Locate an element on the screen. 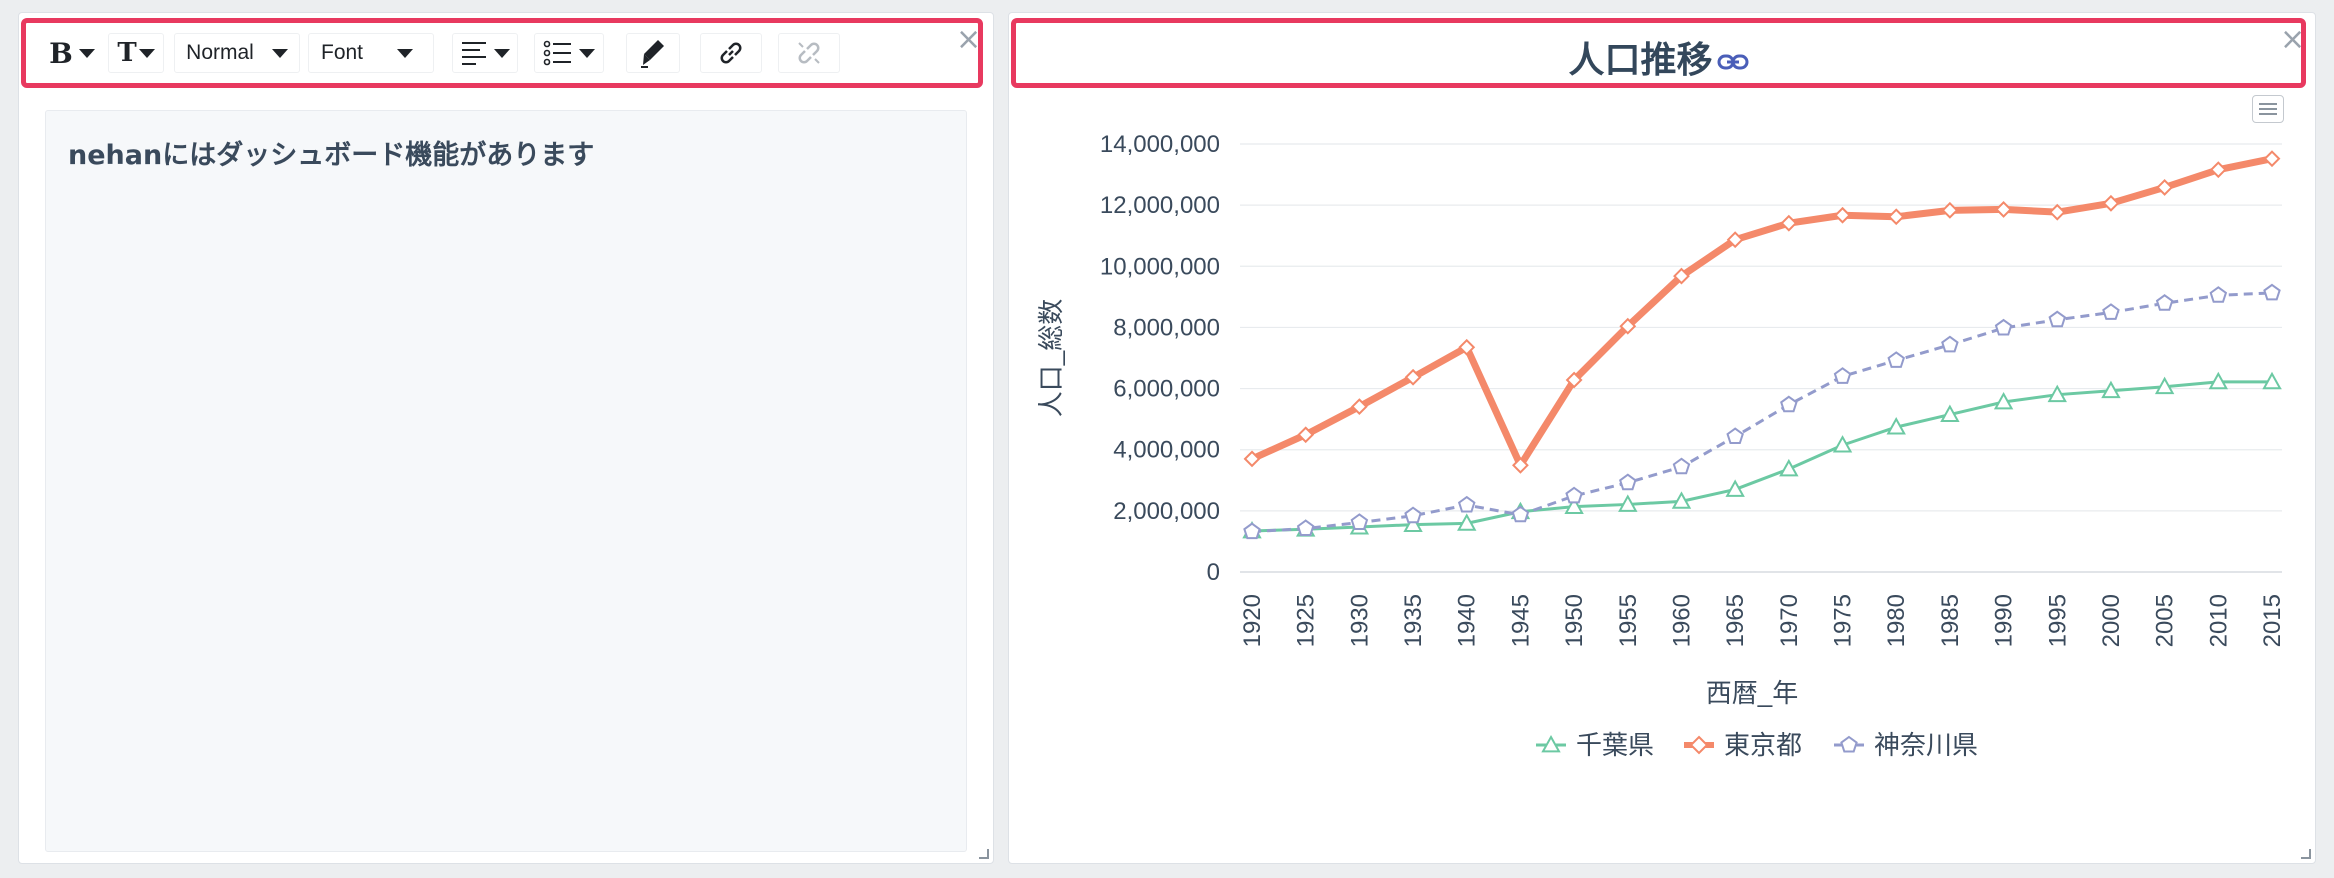 The width and height of the screenshot is (2334, 878). pen-icon is located at coordinates (652, 54).